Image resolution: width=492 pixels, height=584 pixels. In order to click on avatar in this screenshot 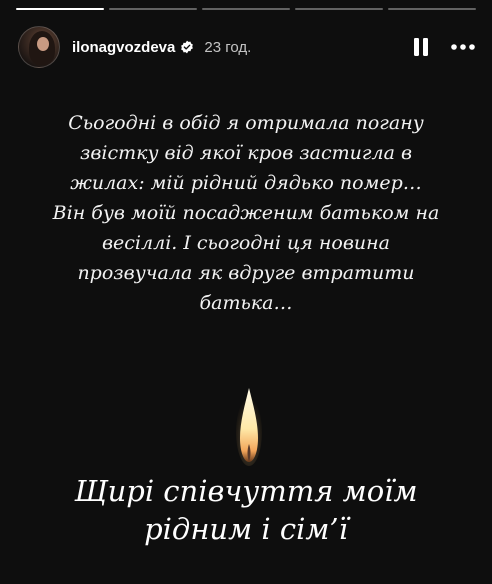, I will do `click(39, 47)`.